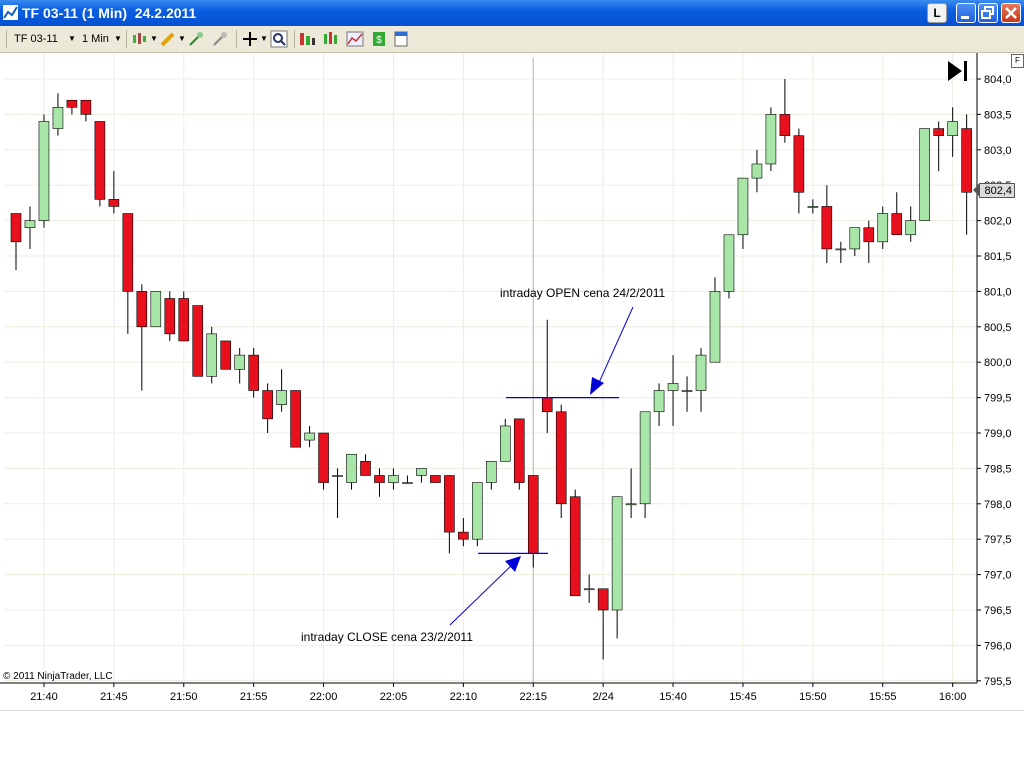 Image resolution: width=1024 pixels, height=769 pixels. What do you see at coordinates (114, 697) in the screenshot?
I see `time-tick-label: 21:45` at bounding box center [114, 697].